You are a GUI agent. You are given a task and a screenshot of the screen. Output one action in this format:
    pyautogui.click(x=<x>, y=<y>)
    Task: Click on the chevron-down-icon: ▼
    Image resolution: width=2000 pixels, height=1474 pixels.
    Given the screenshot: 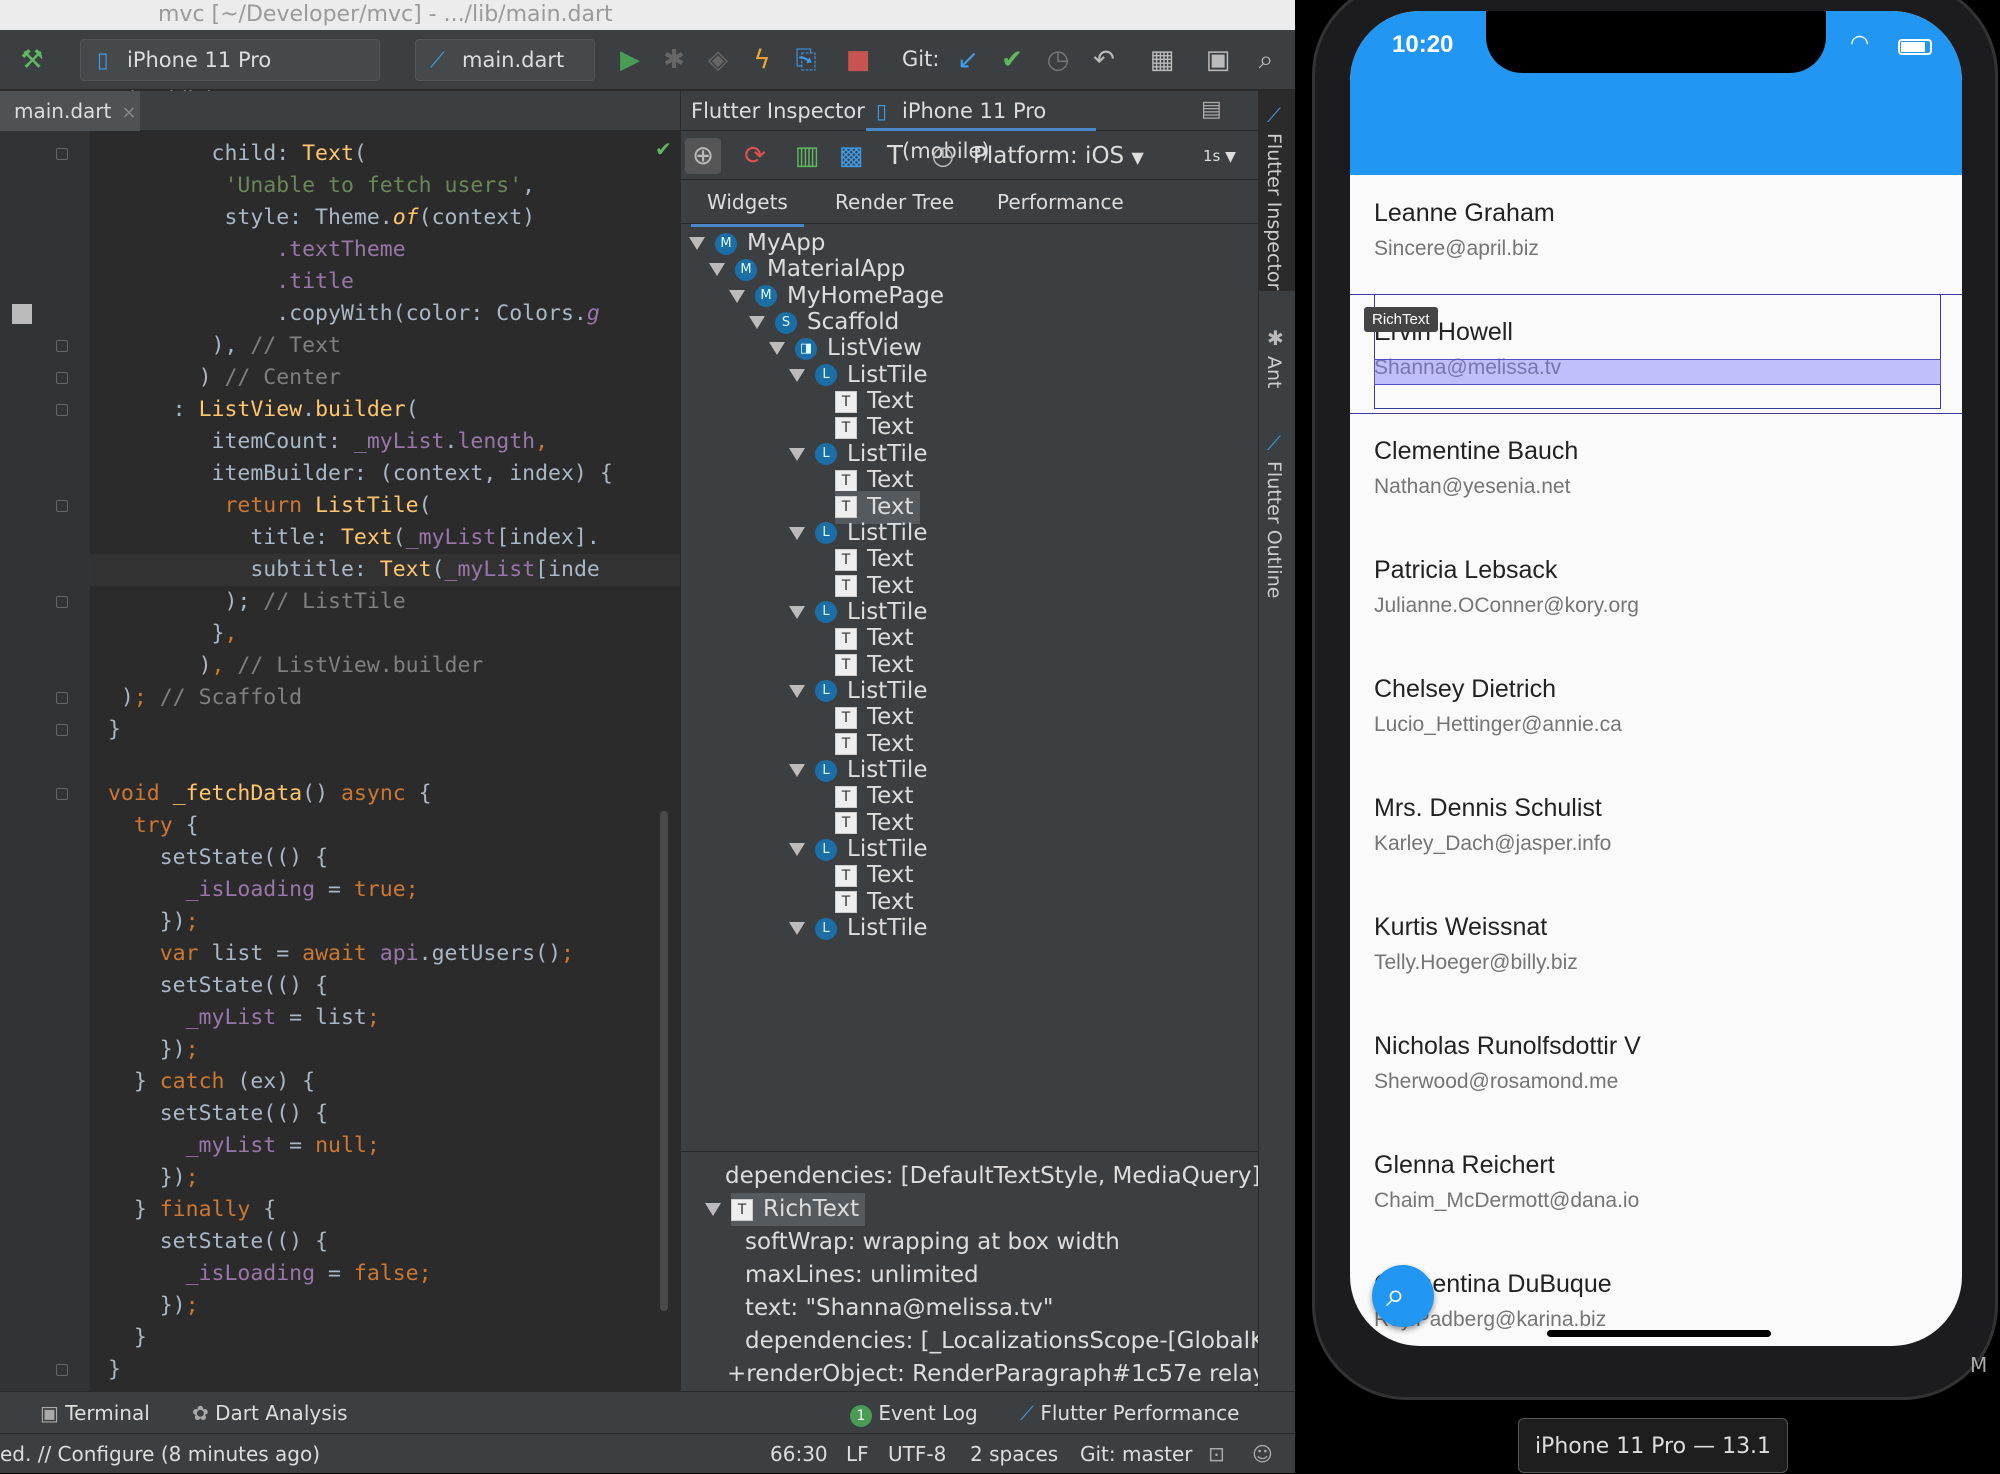 What is the action you would take?
    pyautogui.click(x=1137, y=157)
    